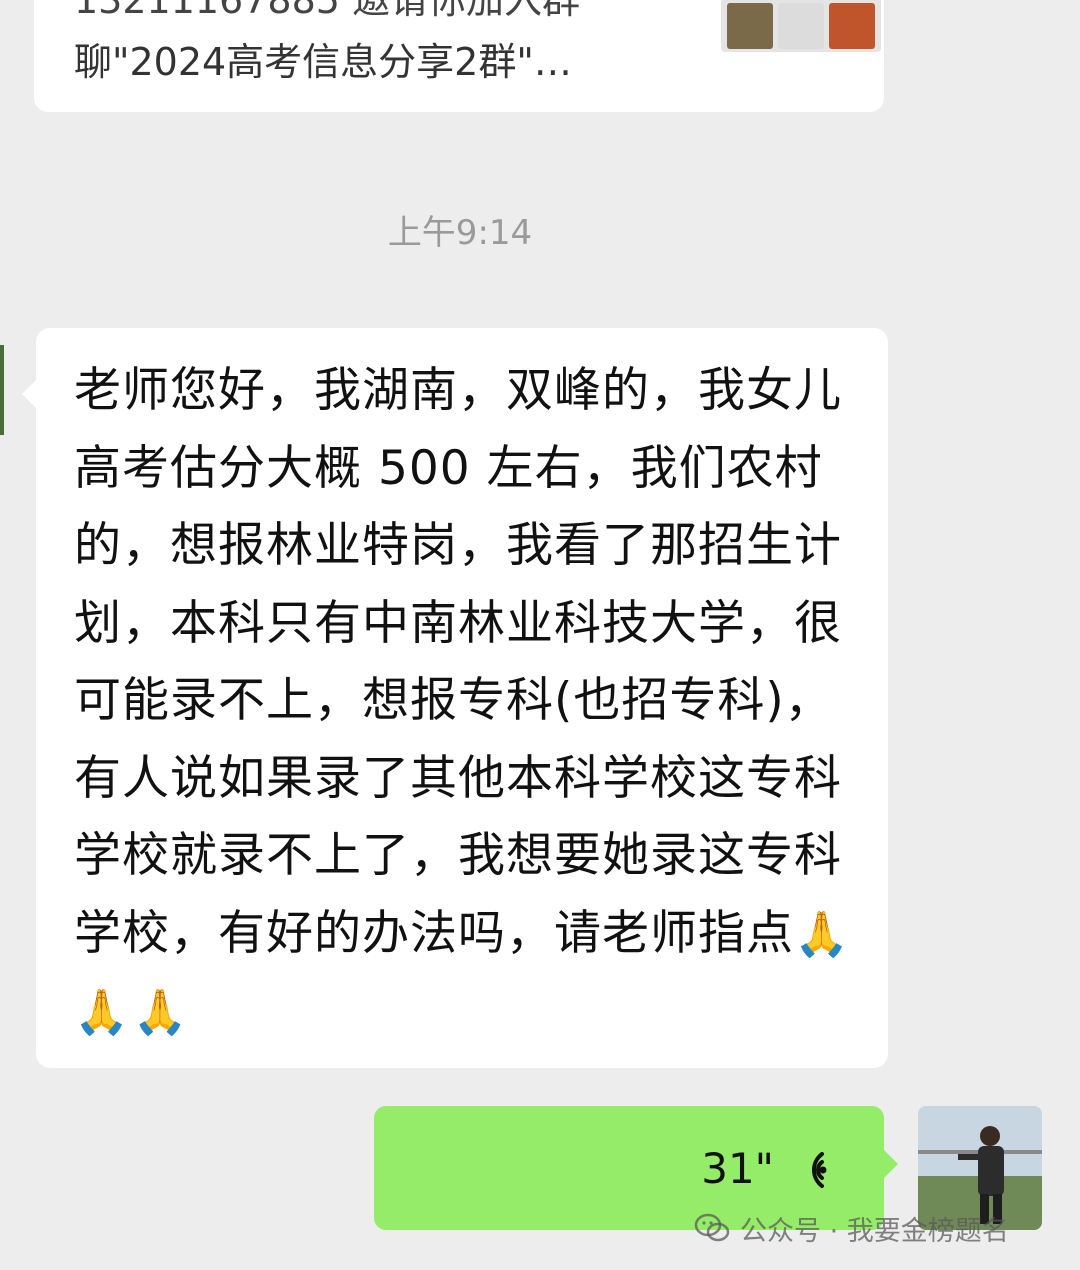 This screenshot has width=1080, height=1270. What do you see at coordinates (712, 1227) in the screenshot?
I see `wechat-icon` at bounding box center [712, 1227].